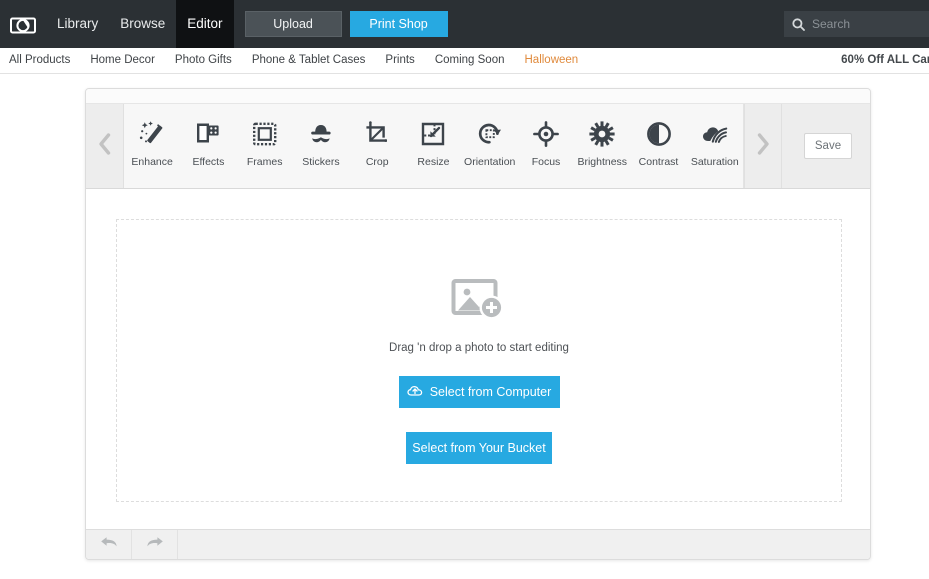  Describe the element at coordinates (203, 60) in the screenshot. I see `subnav-item-photo-gifts: Photo Gifts` at that location.